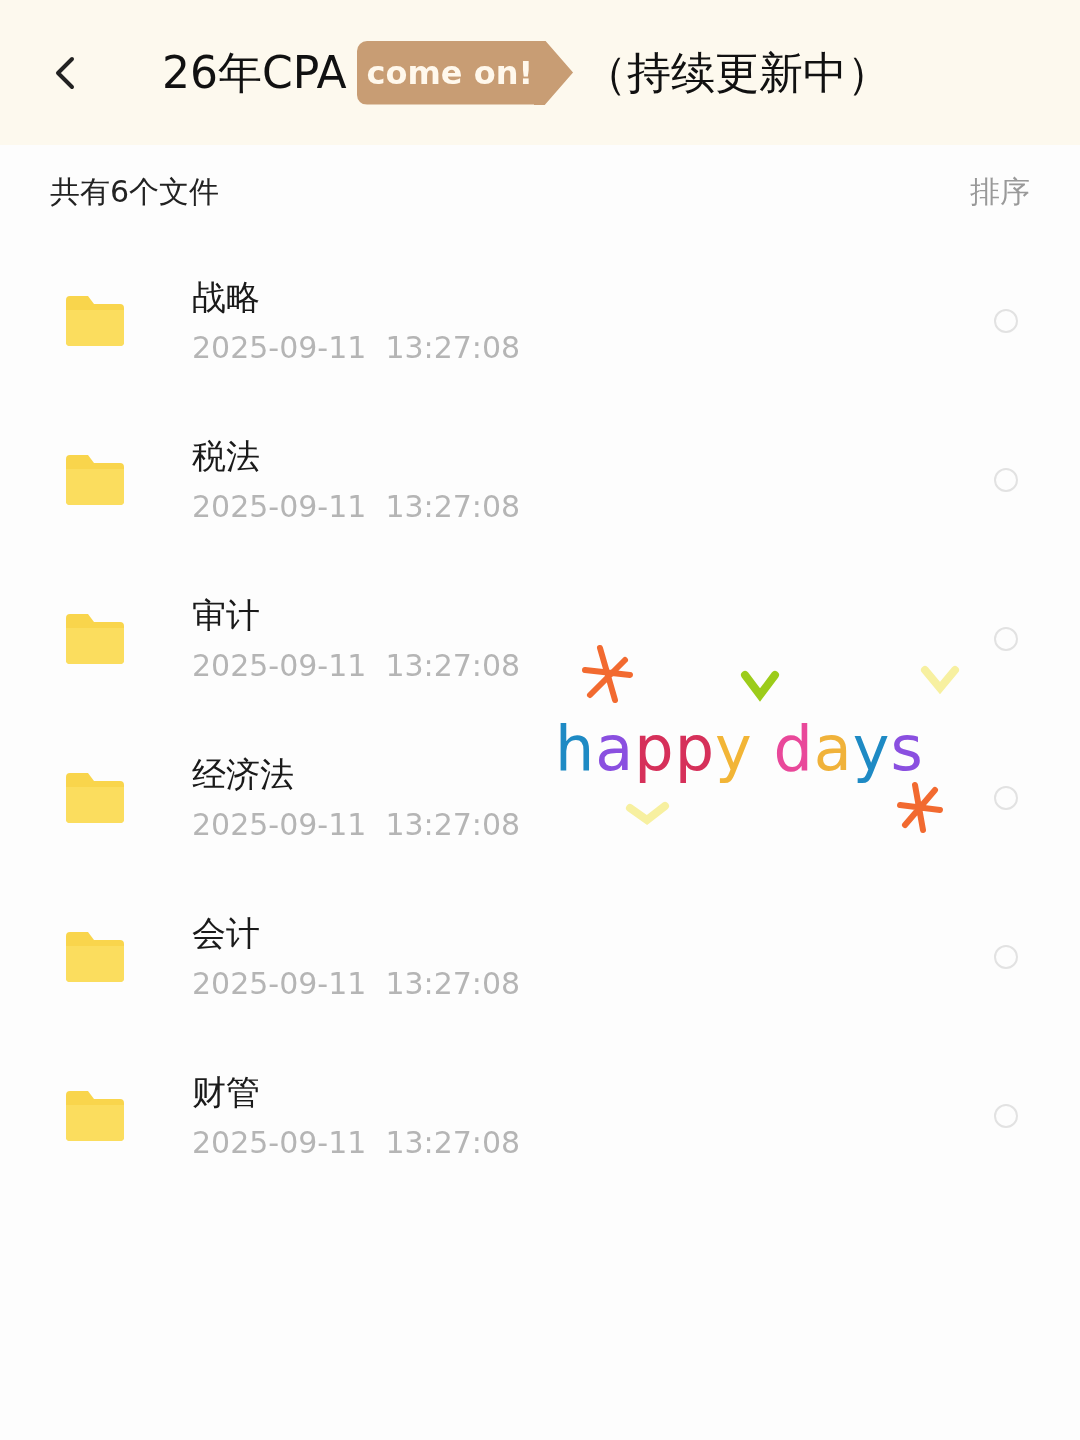 Image resolution: width=1080 pixels, height=1440 pixels. Describe the element at coordinates (1000, 191) in the screenshot. I see `sort-button: 排序` at that location.